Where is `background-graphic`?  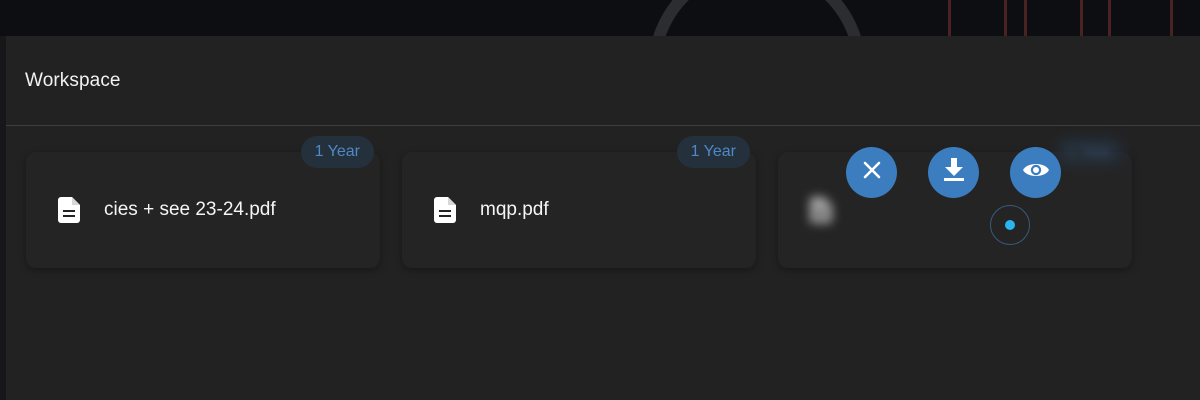
background-graphic is located at coordinates (1072, 18).